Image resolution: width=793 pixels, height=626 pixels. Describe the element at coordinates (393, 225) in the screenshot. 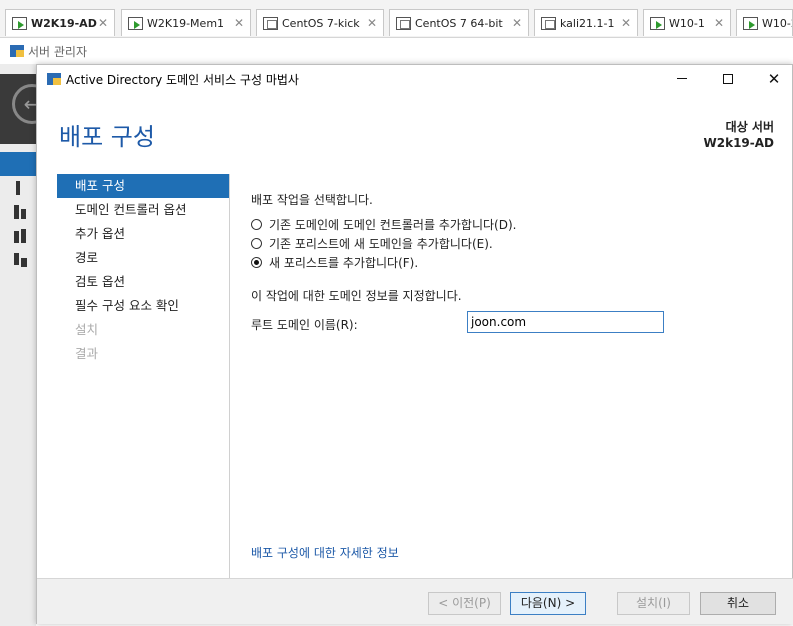

I see `option-label: 기존 도메인에 도메인 컨트롤러를 추가합니다(D).` at that location.